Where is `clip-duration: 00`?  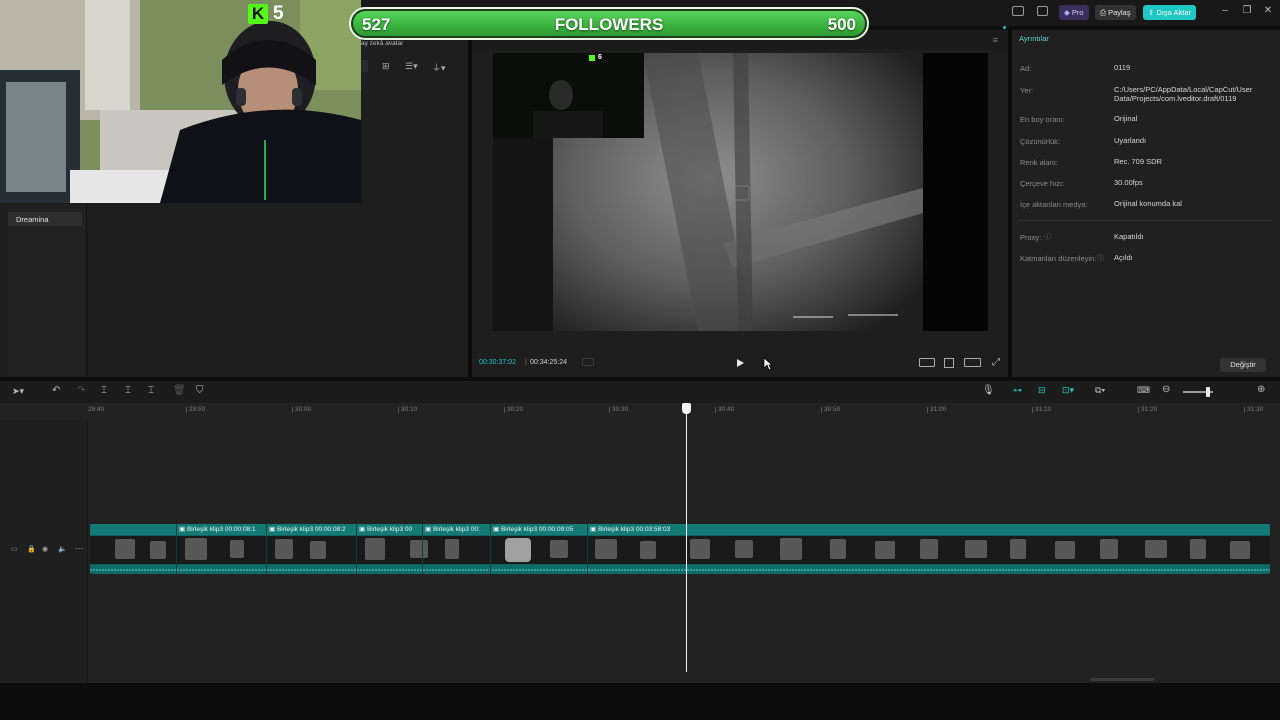 clip-duration: 00 is located at coordinates (408, 529).